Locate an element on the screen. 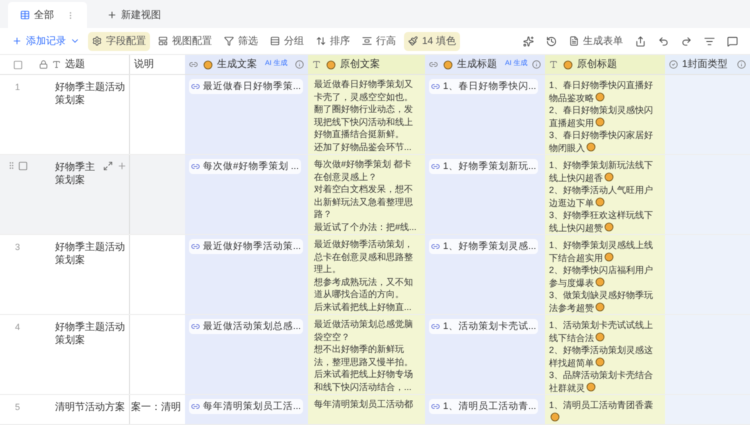 This screenshot has height=425, width=750. title-line: 1、清明员工活动青团香囊 is located at coordinates (605, 411).